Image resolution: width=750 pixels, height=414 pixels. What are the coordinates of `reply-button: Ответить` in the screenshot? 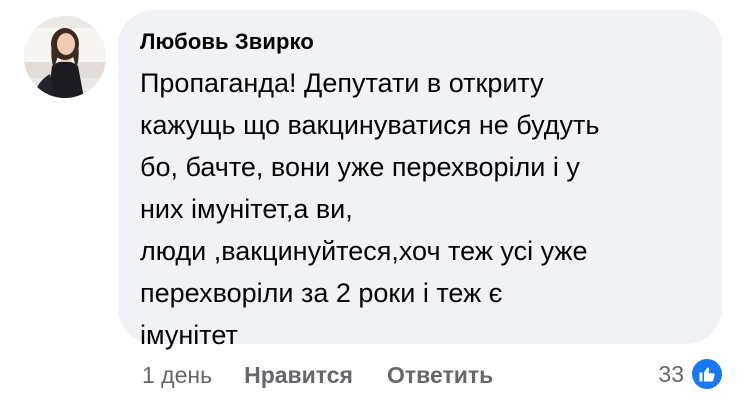 It's located at (440, 375).